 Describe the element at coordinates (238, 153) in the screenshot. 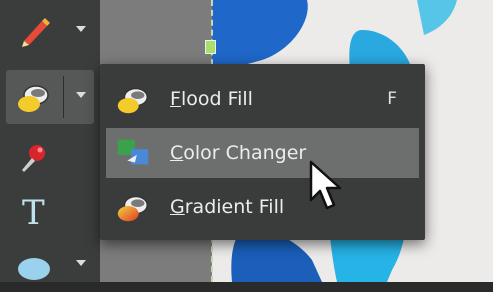

I see `menu-item-label: Color Changer` at that location.